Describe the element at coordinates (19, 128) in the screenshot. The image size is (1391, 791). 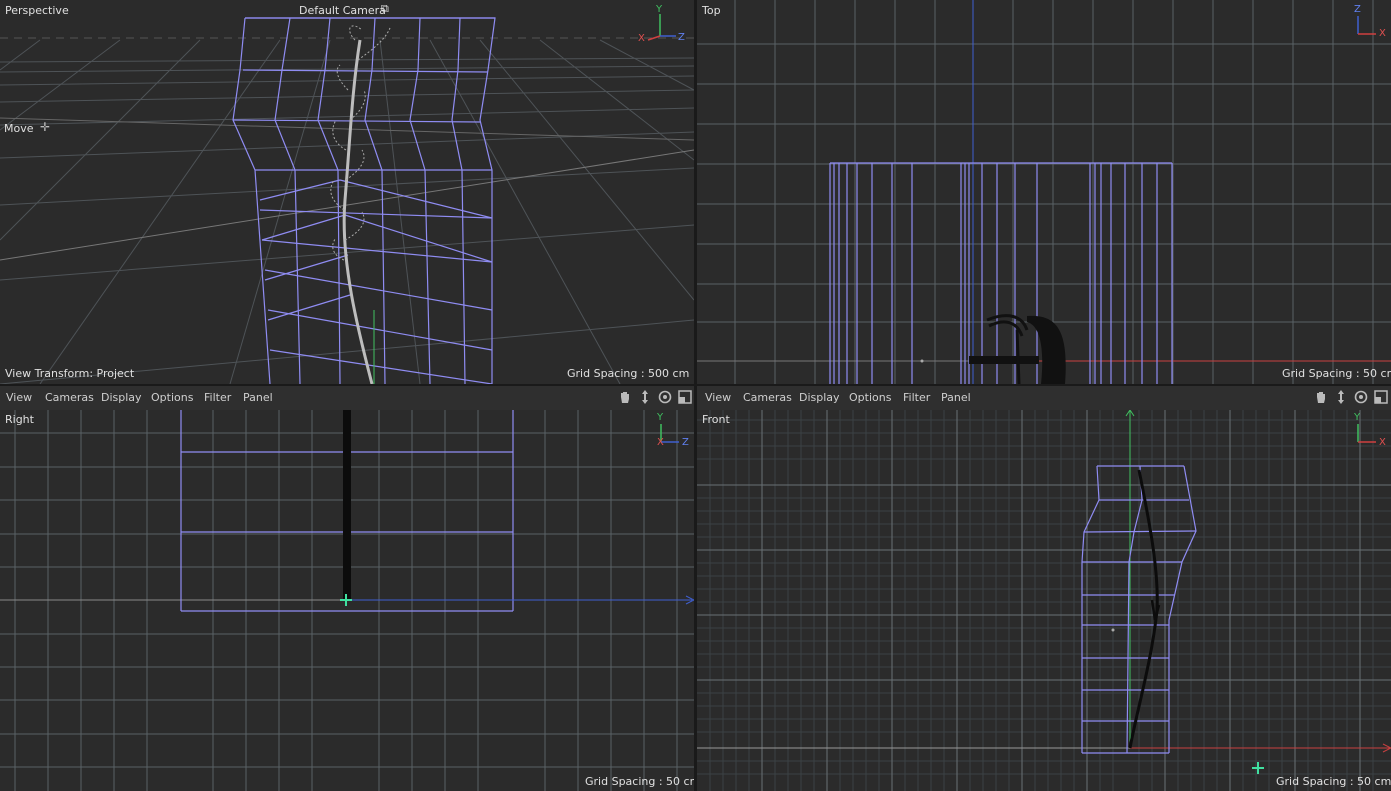
I see `active-tool-label: Move` at that location.